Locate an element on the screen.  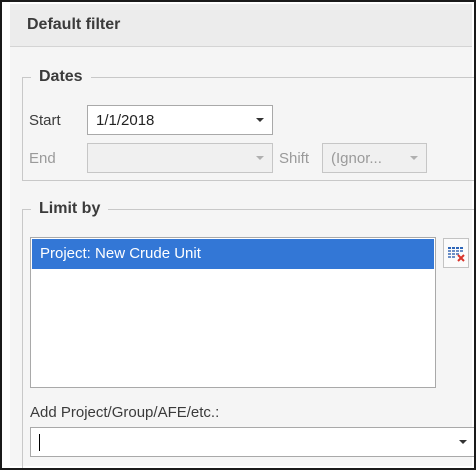
start-date-value: 1/1/2018 is located at coordinates (125, 120).